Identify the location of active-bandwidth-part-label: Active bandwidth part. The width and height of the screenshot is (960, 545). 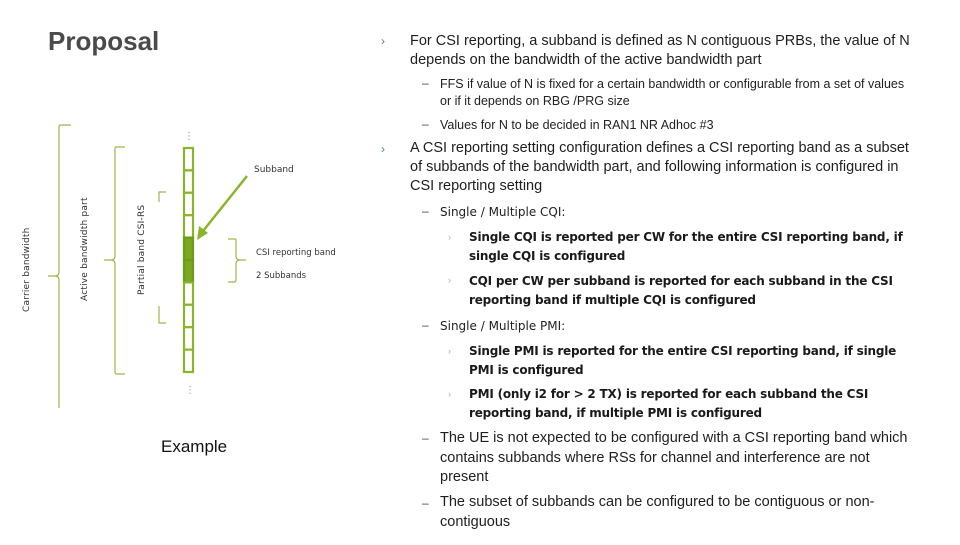
(85, 249).